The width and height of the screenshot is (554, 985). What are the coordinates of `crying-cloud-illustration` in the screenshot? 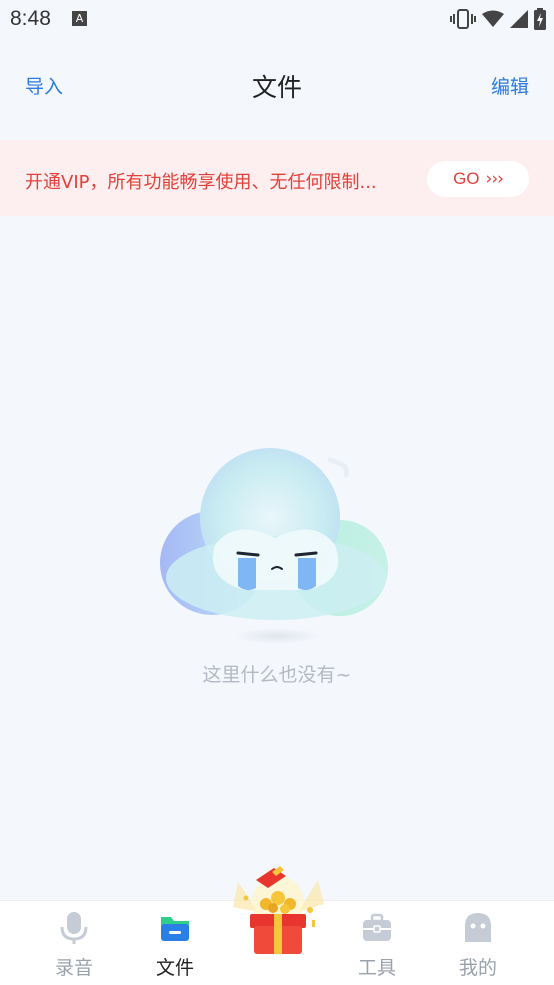 It's located at (274, 546).